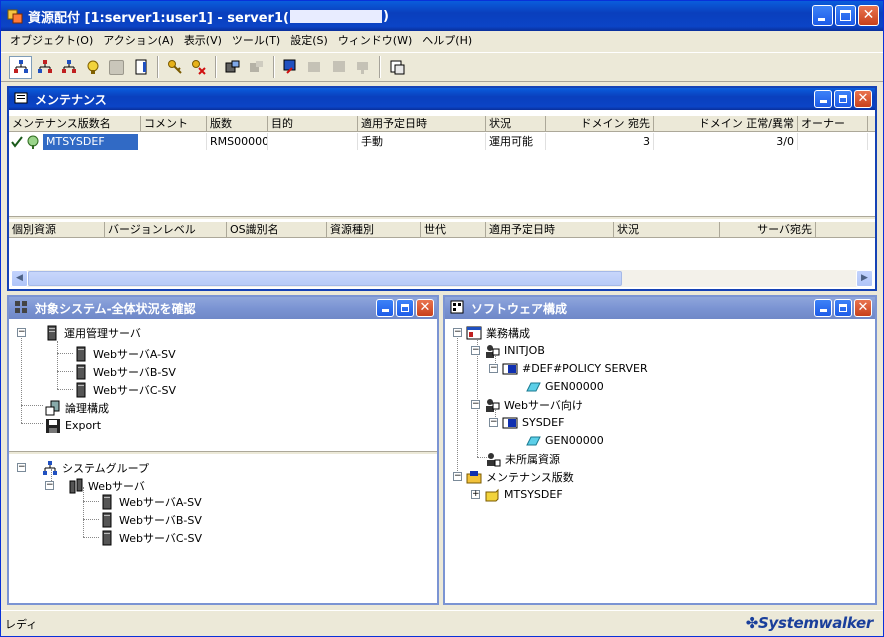 This screenshot has height=637, width=884. Describe the element at coordinates (442, 141) in the screenshot. I see `table-row: MTSYSDEF RMS00000 手動 運用可能 3 3/0` at that location.